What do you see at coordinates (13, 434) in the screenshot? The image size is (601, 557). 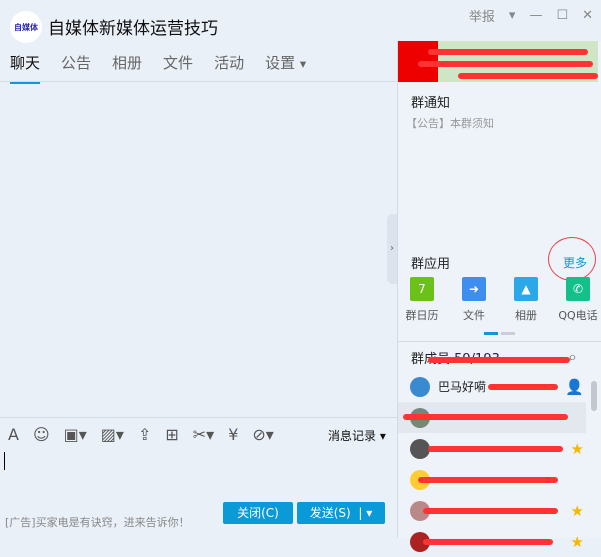 I see `font-icon: A` at bounding box center [13, 434].